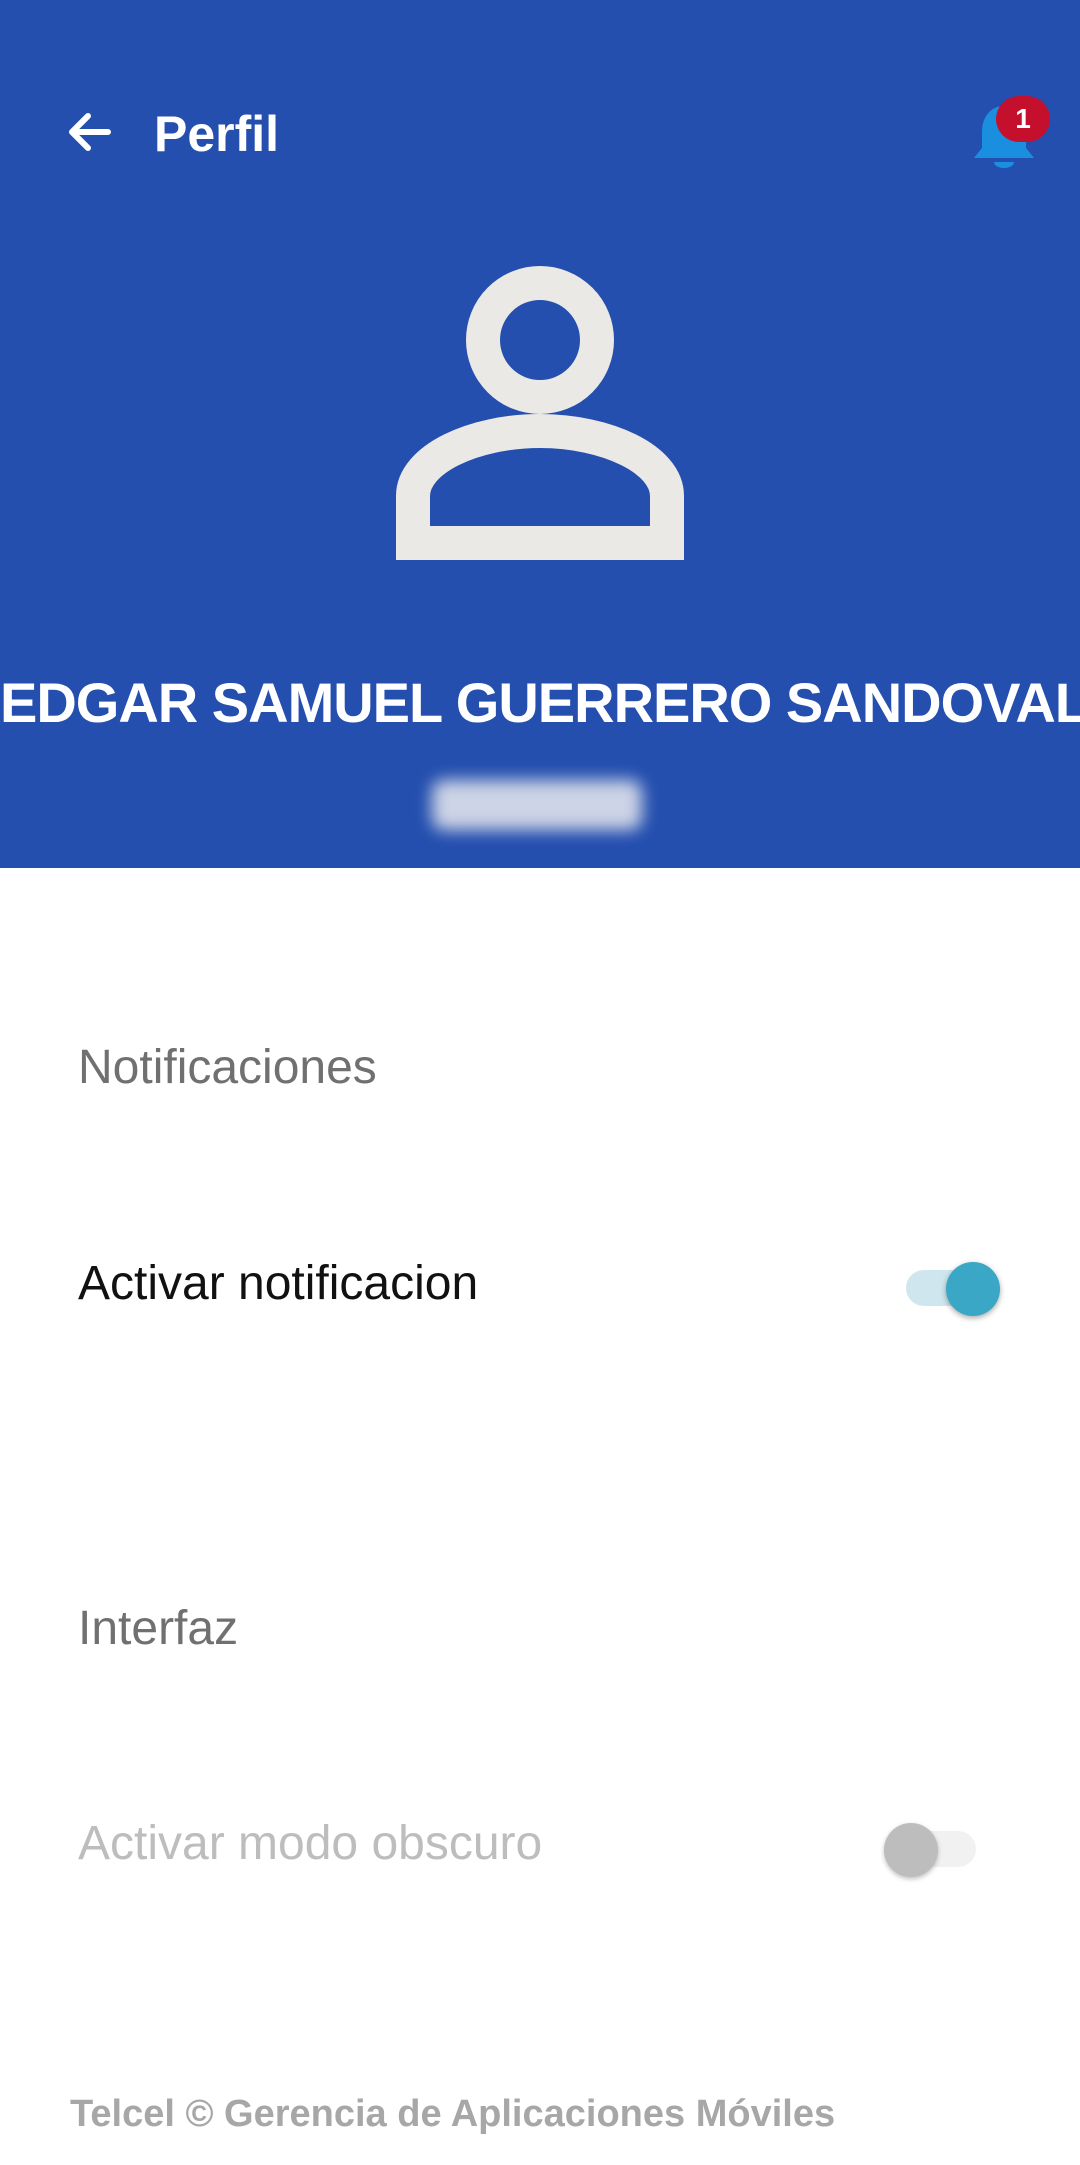 Image resolution: width=1080 pixels, height=2165 pixels. Describe the element at coordinates (537, 805) in the screenshot. I see `employee-id-blurred` at that location.